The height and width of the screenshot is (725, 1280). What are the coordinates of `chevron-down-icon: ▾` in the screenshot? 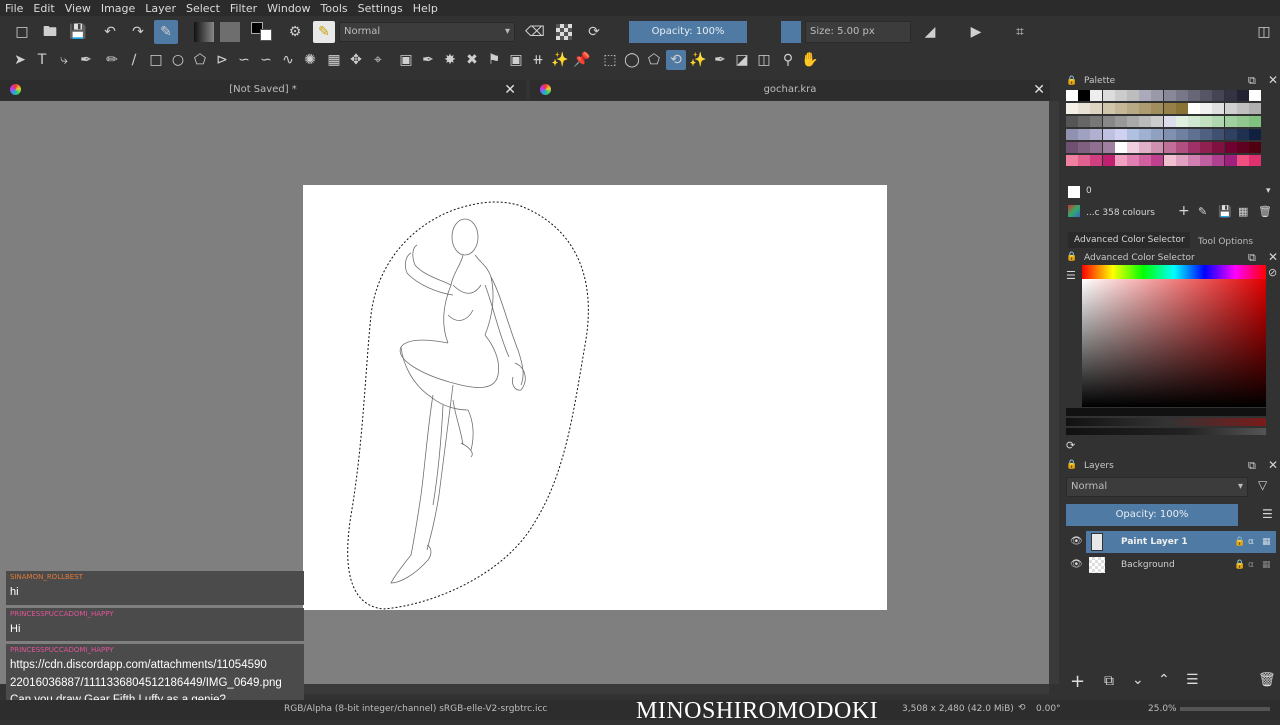 It's located at (1268, 191).